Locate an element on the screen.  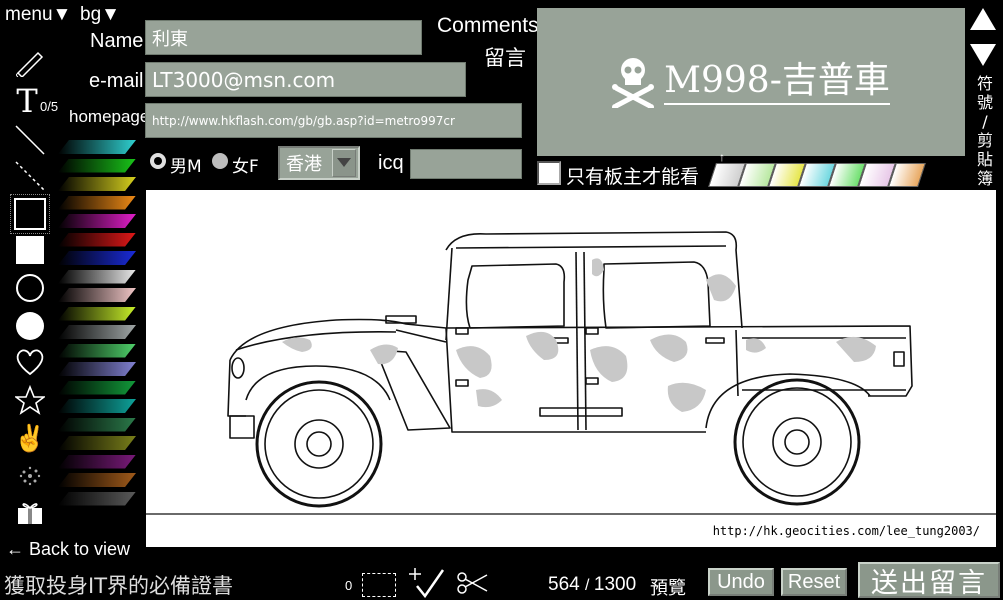
clipboard-label: 符號 / 剪貼簿 is located at coordinates (985, 131).